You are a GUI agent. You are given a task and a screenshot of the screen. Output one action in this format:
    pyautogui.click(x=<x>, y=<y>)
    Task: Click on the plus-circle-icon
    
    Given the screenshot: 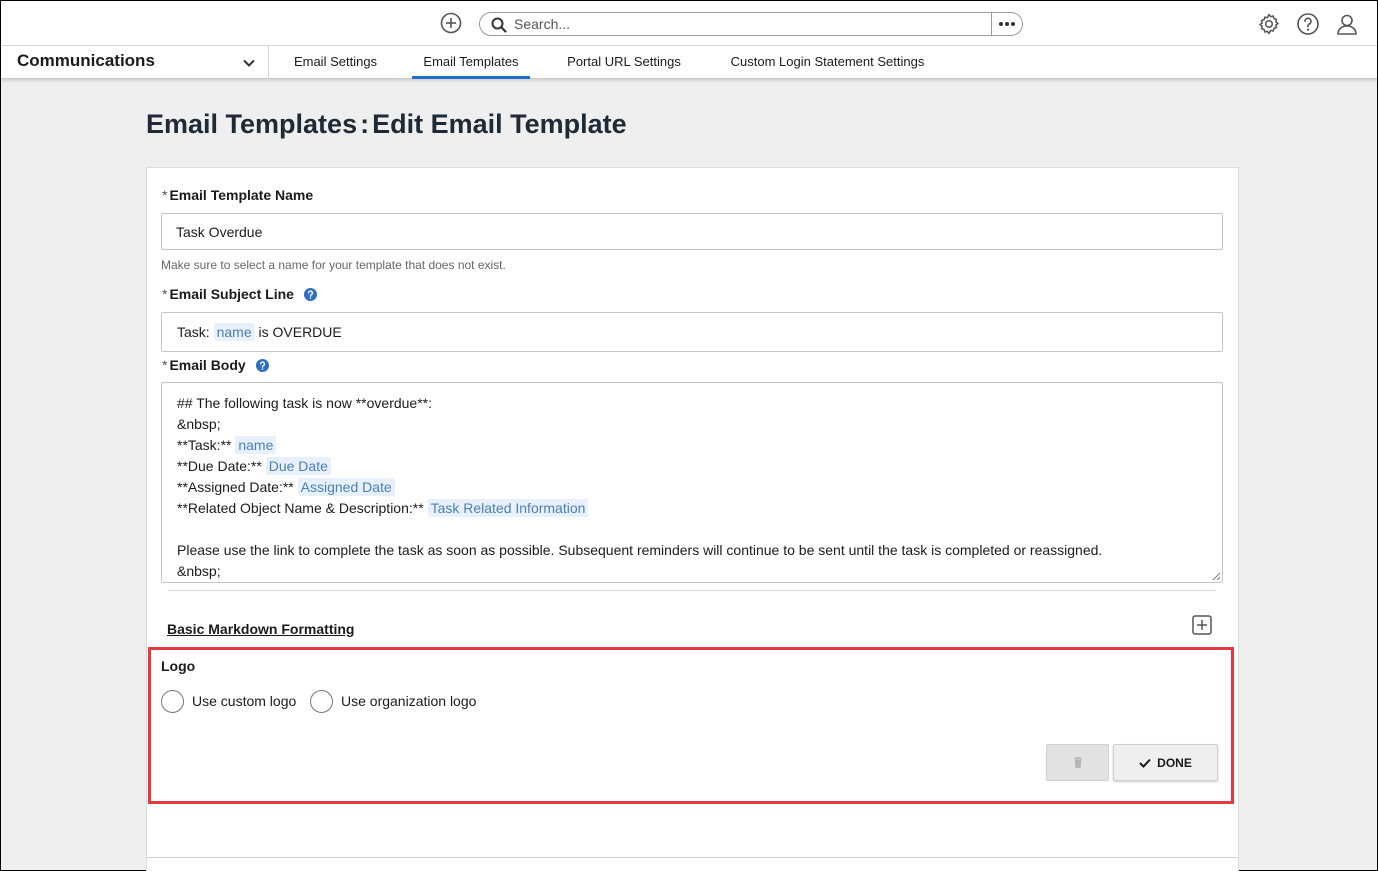 What is the action you would take?
    pyautogui.click(x=451, y=23)
    